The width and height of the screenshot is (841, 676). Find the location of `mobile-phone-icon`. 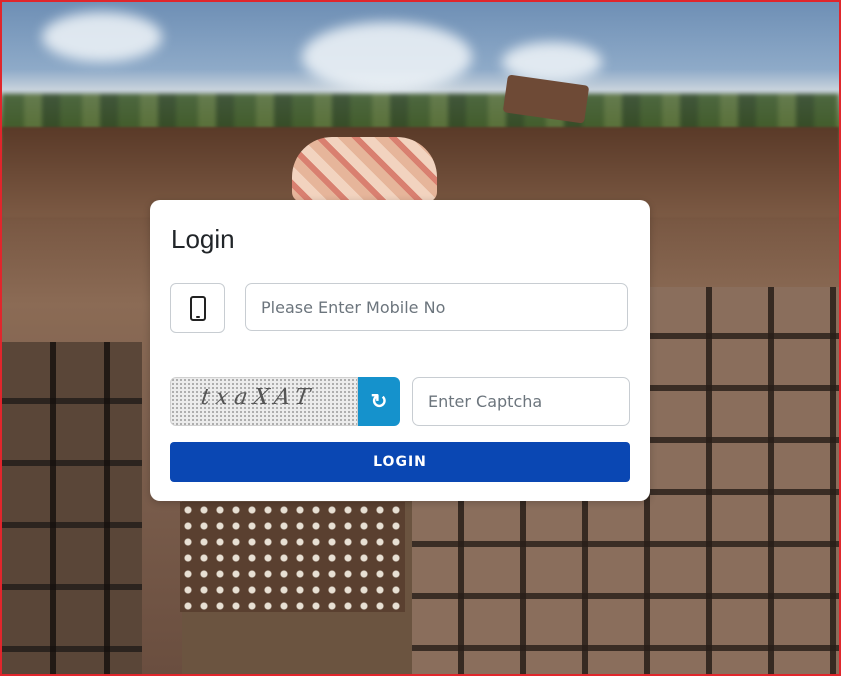

mobile-phone-icon is located at coordinates (197, 308).